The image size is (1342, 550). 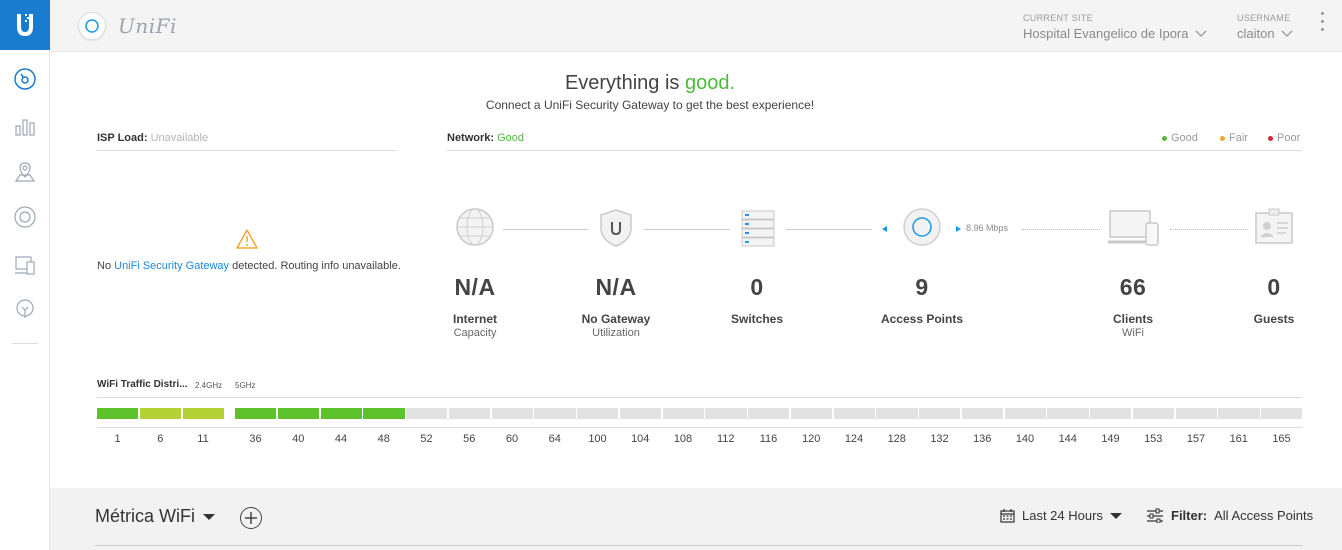 What do you see at coordinates (25, 309) in the screenshot?
I see `insights-icon` at bounding box center [25, 309].